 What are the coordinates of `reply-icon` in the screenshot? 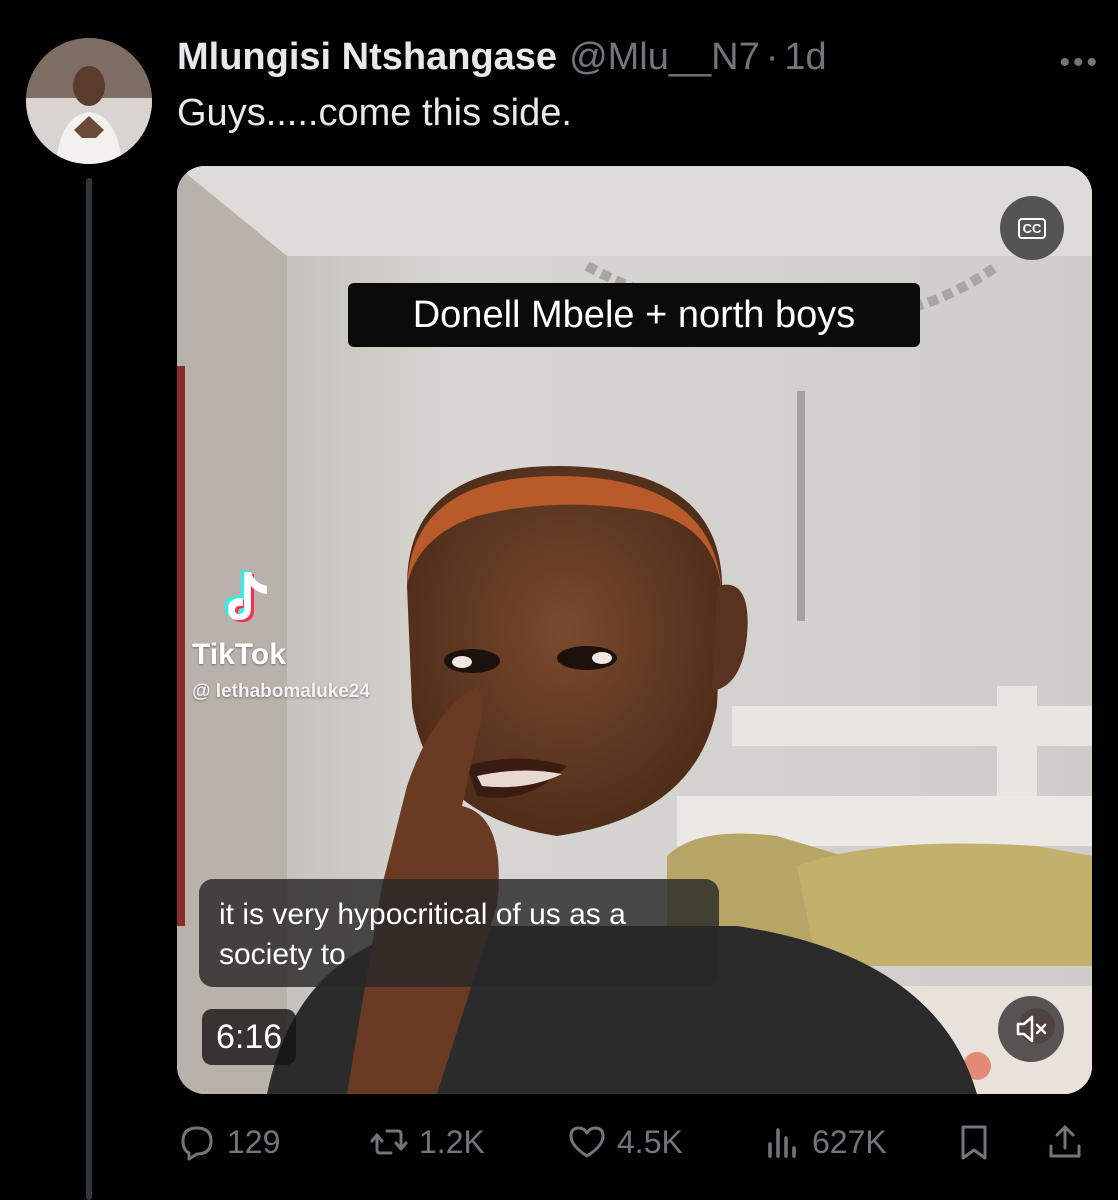 It's located at (197, 1143).